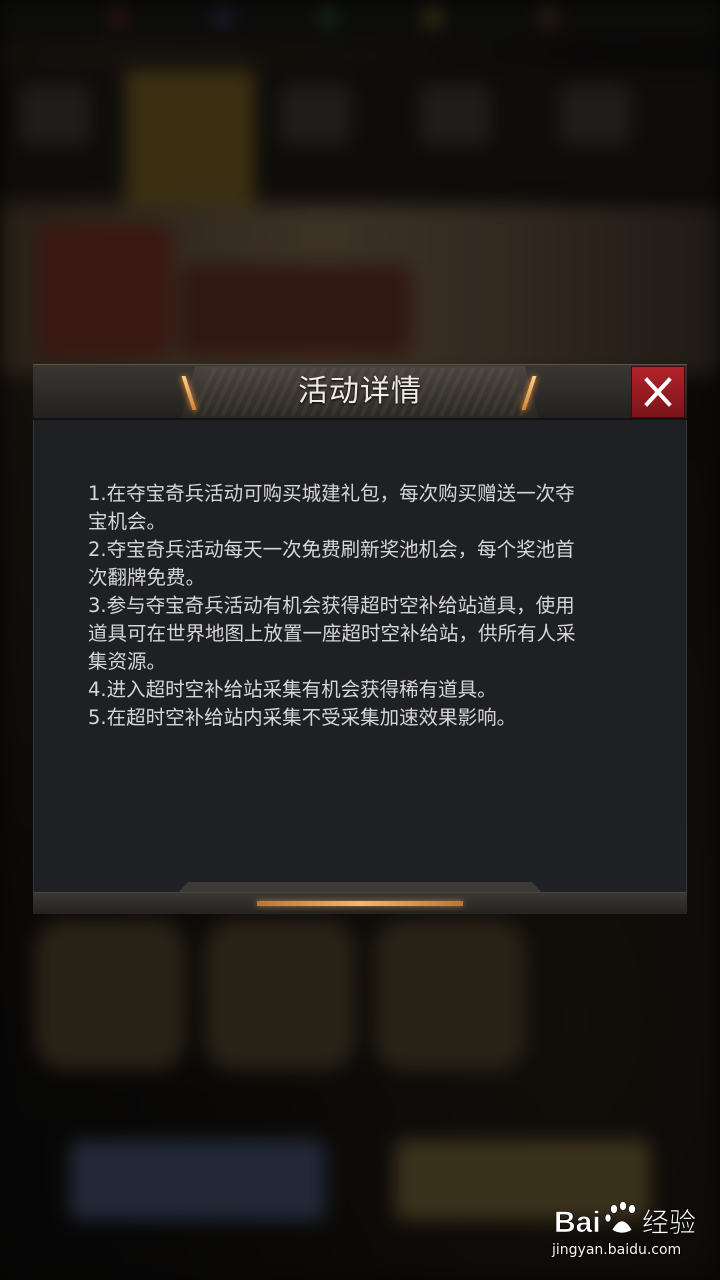  I want to click on rule-line: 集资源。, so click(127, 661).